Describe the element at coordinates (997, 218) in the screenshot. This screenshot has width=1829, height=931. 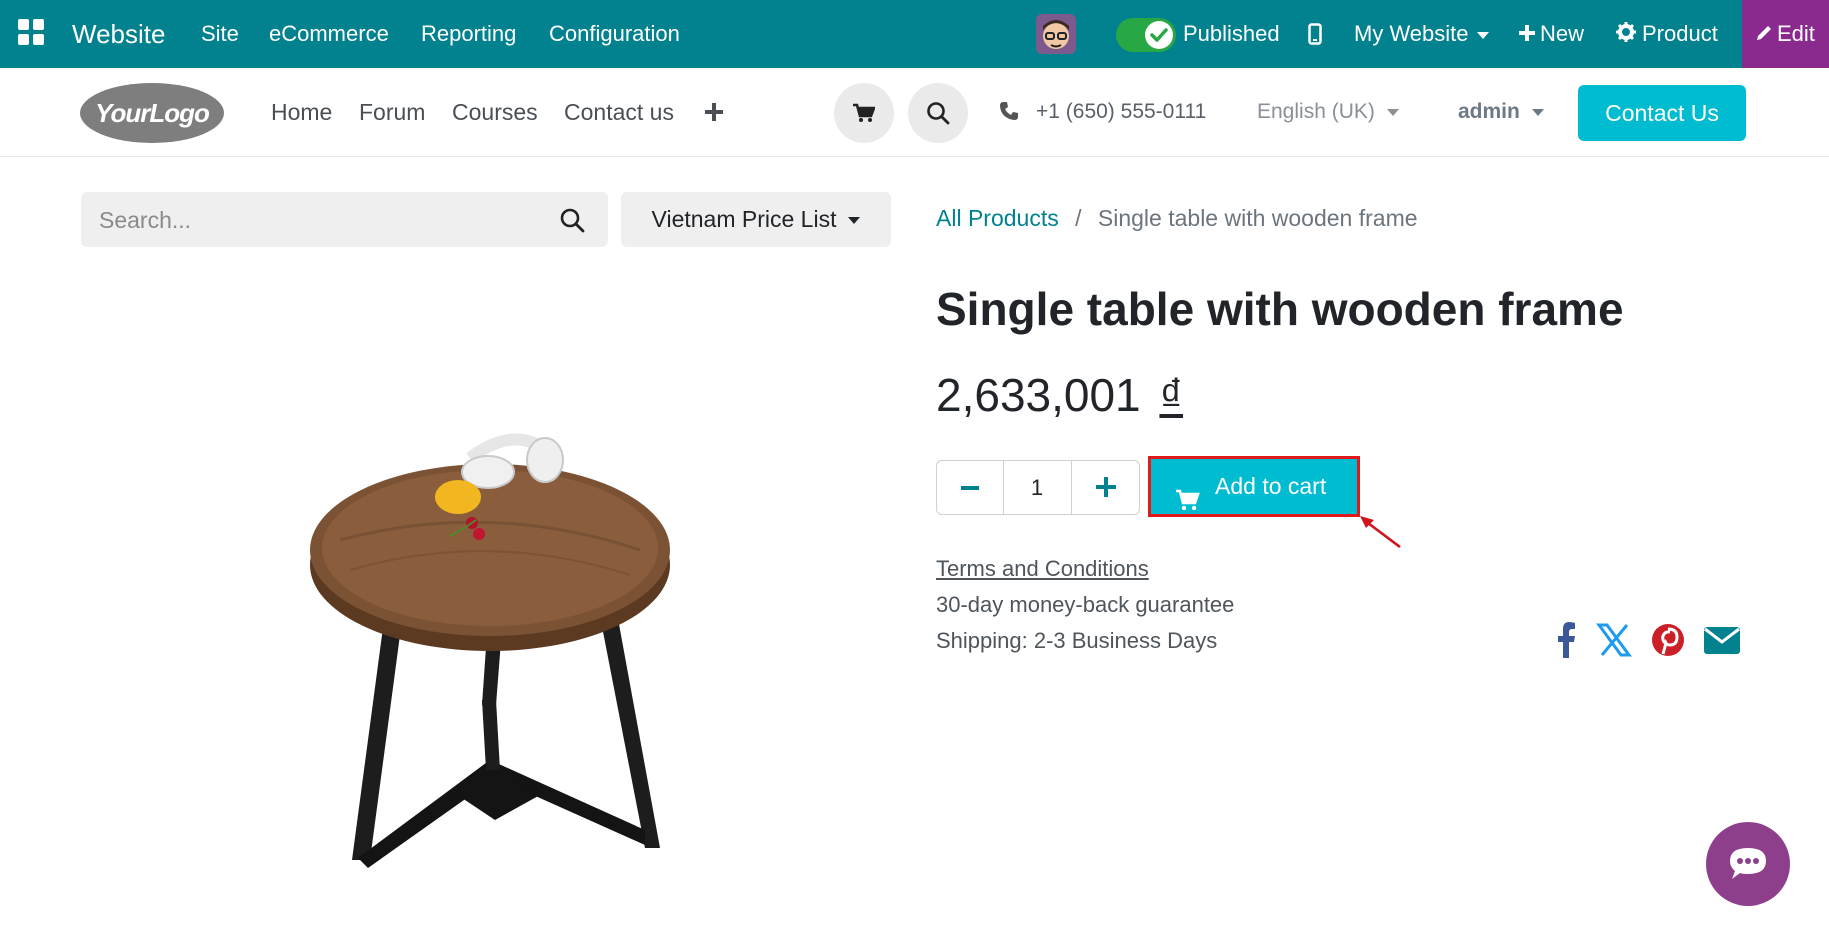
I see `breadcrumb-all-products: All Products` at that location.